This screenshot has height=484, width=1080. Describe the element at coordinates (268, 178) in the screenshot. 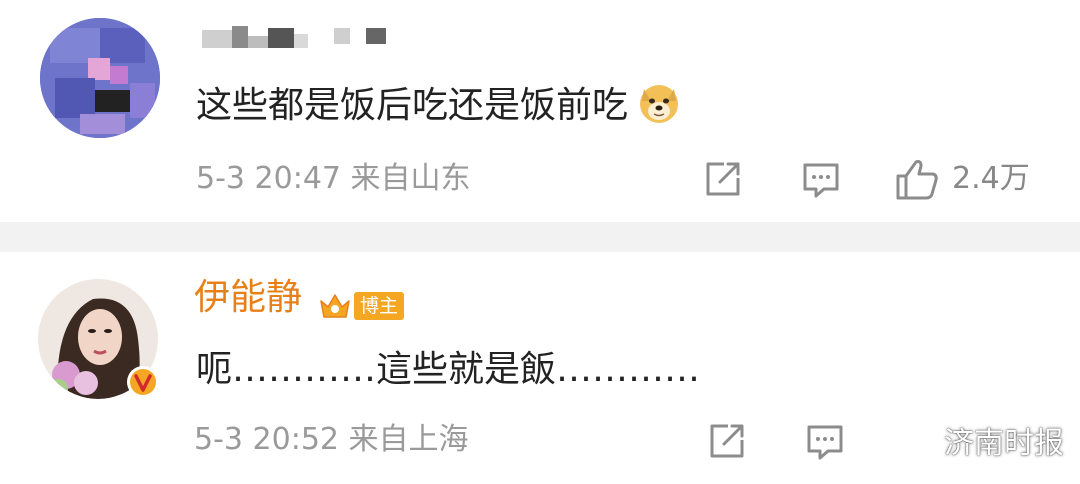

I see `timestamp: 5-3 20:47` at that location.